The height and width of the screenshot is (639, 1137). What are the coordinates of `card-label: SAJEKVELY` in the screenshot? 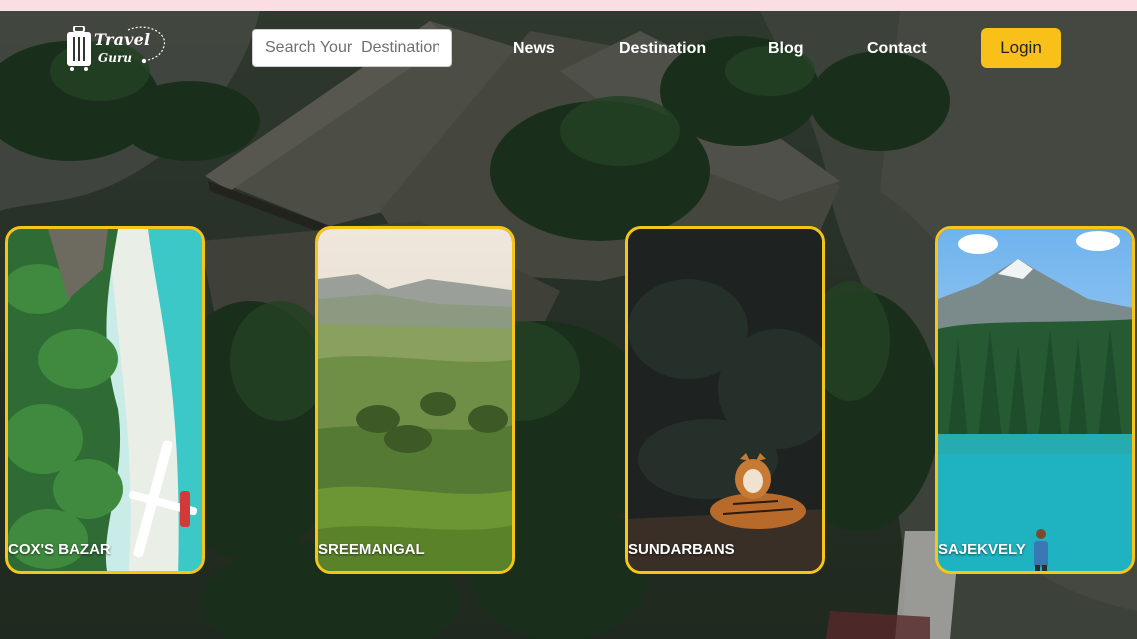 It's located at (982, 549).